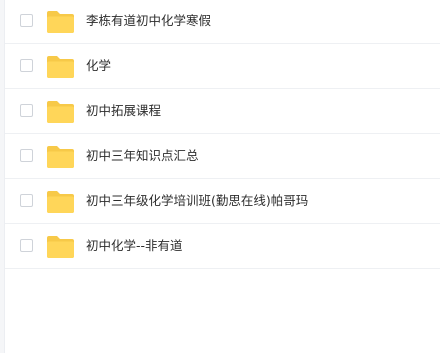  Describe the element at coordinates (134, 246) in the screenshot. I see `file-name: 初中化学--非有道` at that location.